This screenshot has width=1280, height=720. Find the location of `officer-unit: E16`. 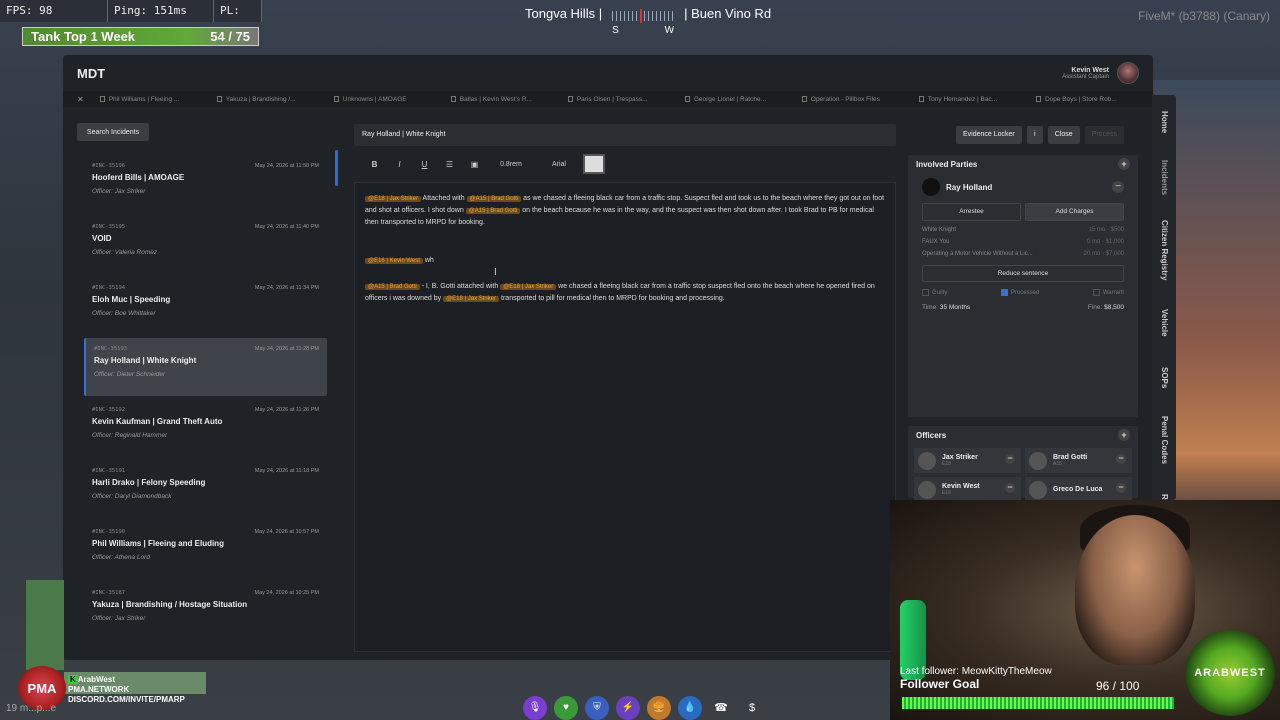

officer-unit: E16 is located at coordinates (946, 493).